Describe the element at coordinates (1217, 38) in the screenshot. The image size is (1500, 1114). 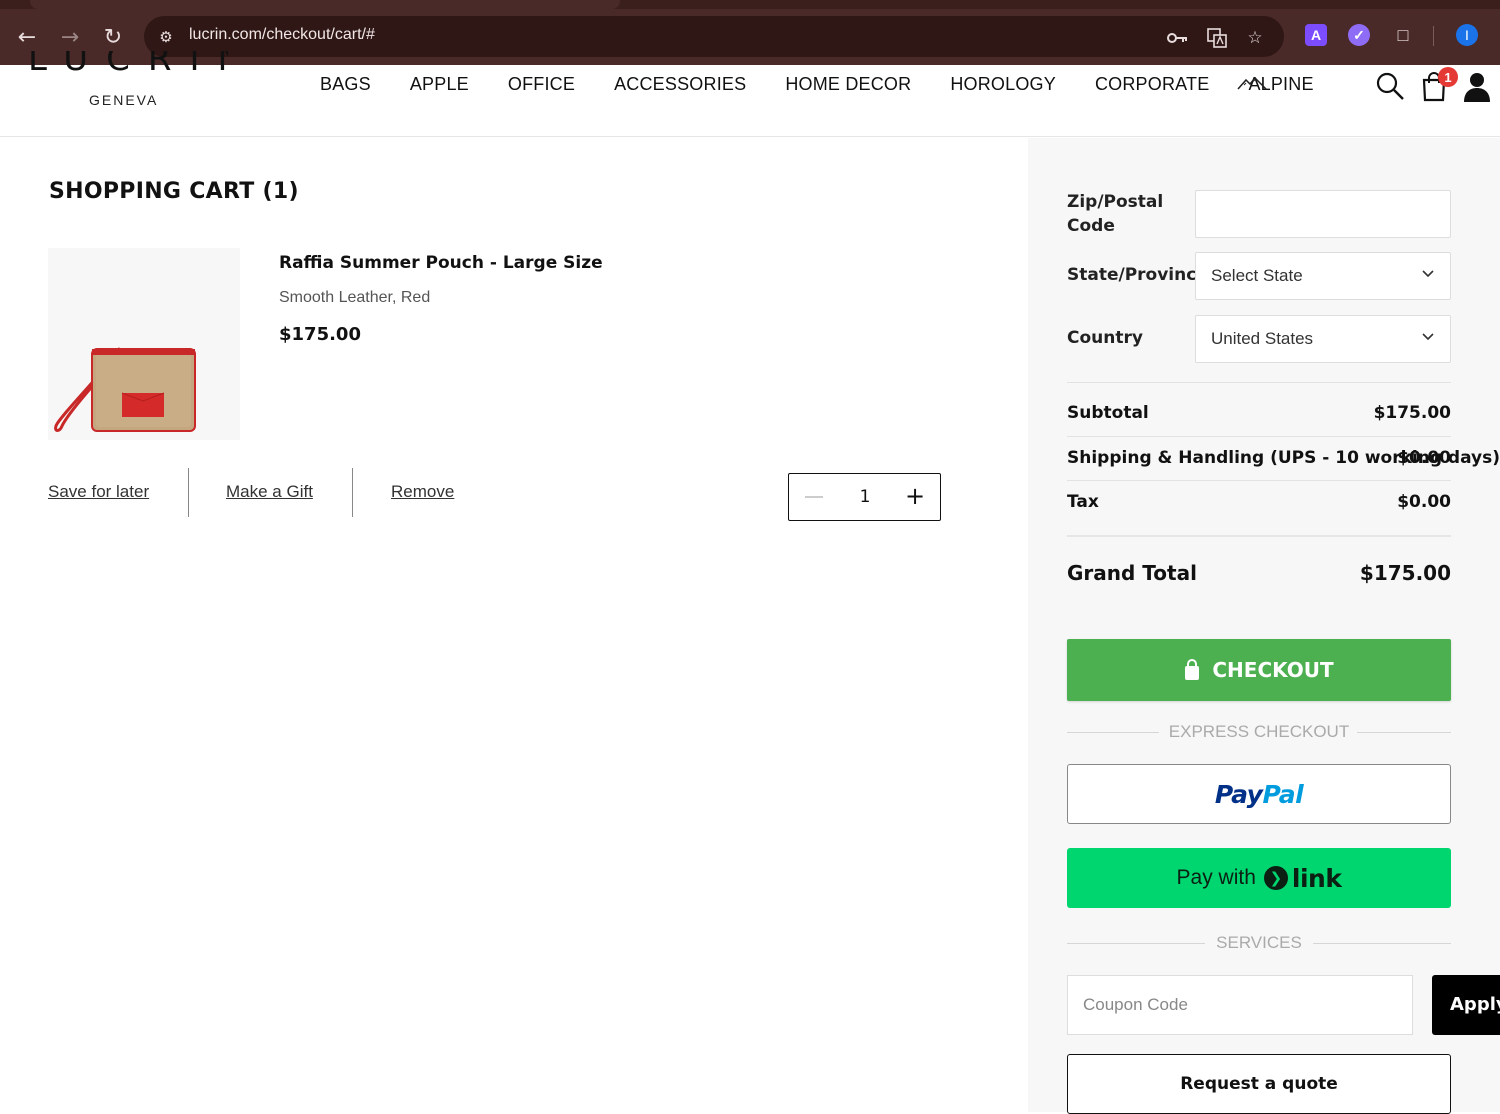
I see `translate-icon` at that location.